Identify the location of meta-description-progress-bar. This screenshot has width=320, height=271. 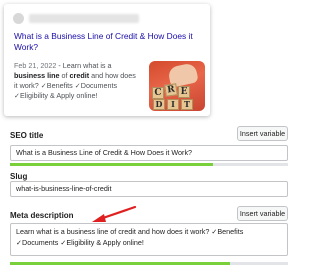
(149, 263).